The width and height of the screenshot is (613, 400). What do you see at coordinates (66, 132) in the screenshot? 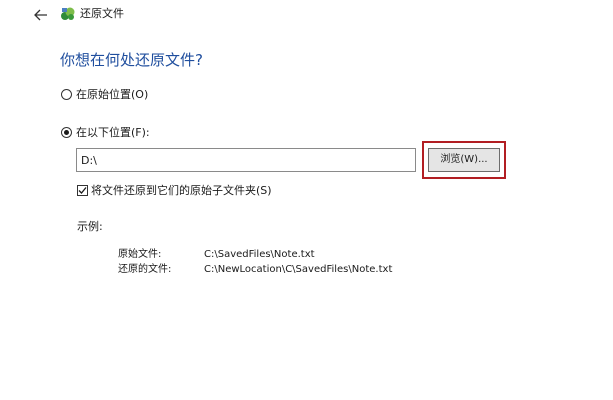
I see `radio-custom-indicator` at bounding box center [66, 132].